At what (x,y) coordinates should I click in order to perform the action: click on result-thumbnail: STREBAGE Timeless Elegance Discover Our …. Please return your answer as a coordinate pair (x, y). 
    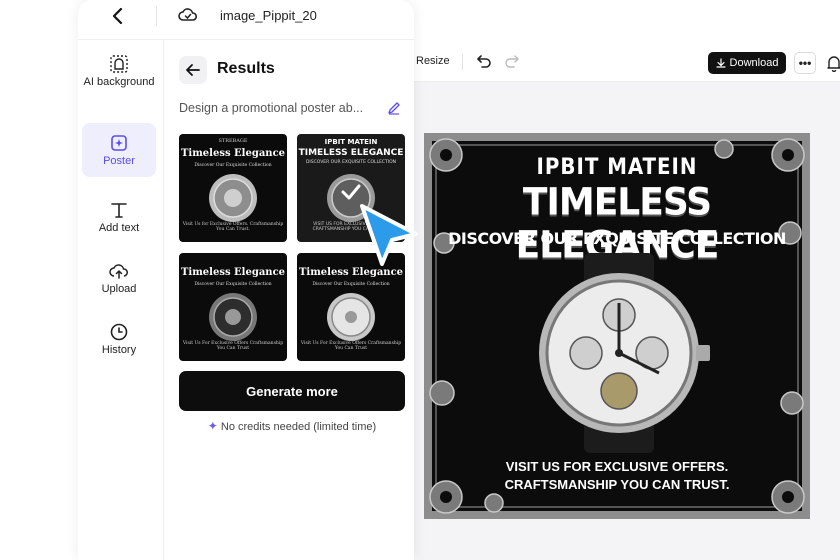
    Looking at the image, I should click on (233, 188).